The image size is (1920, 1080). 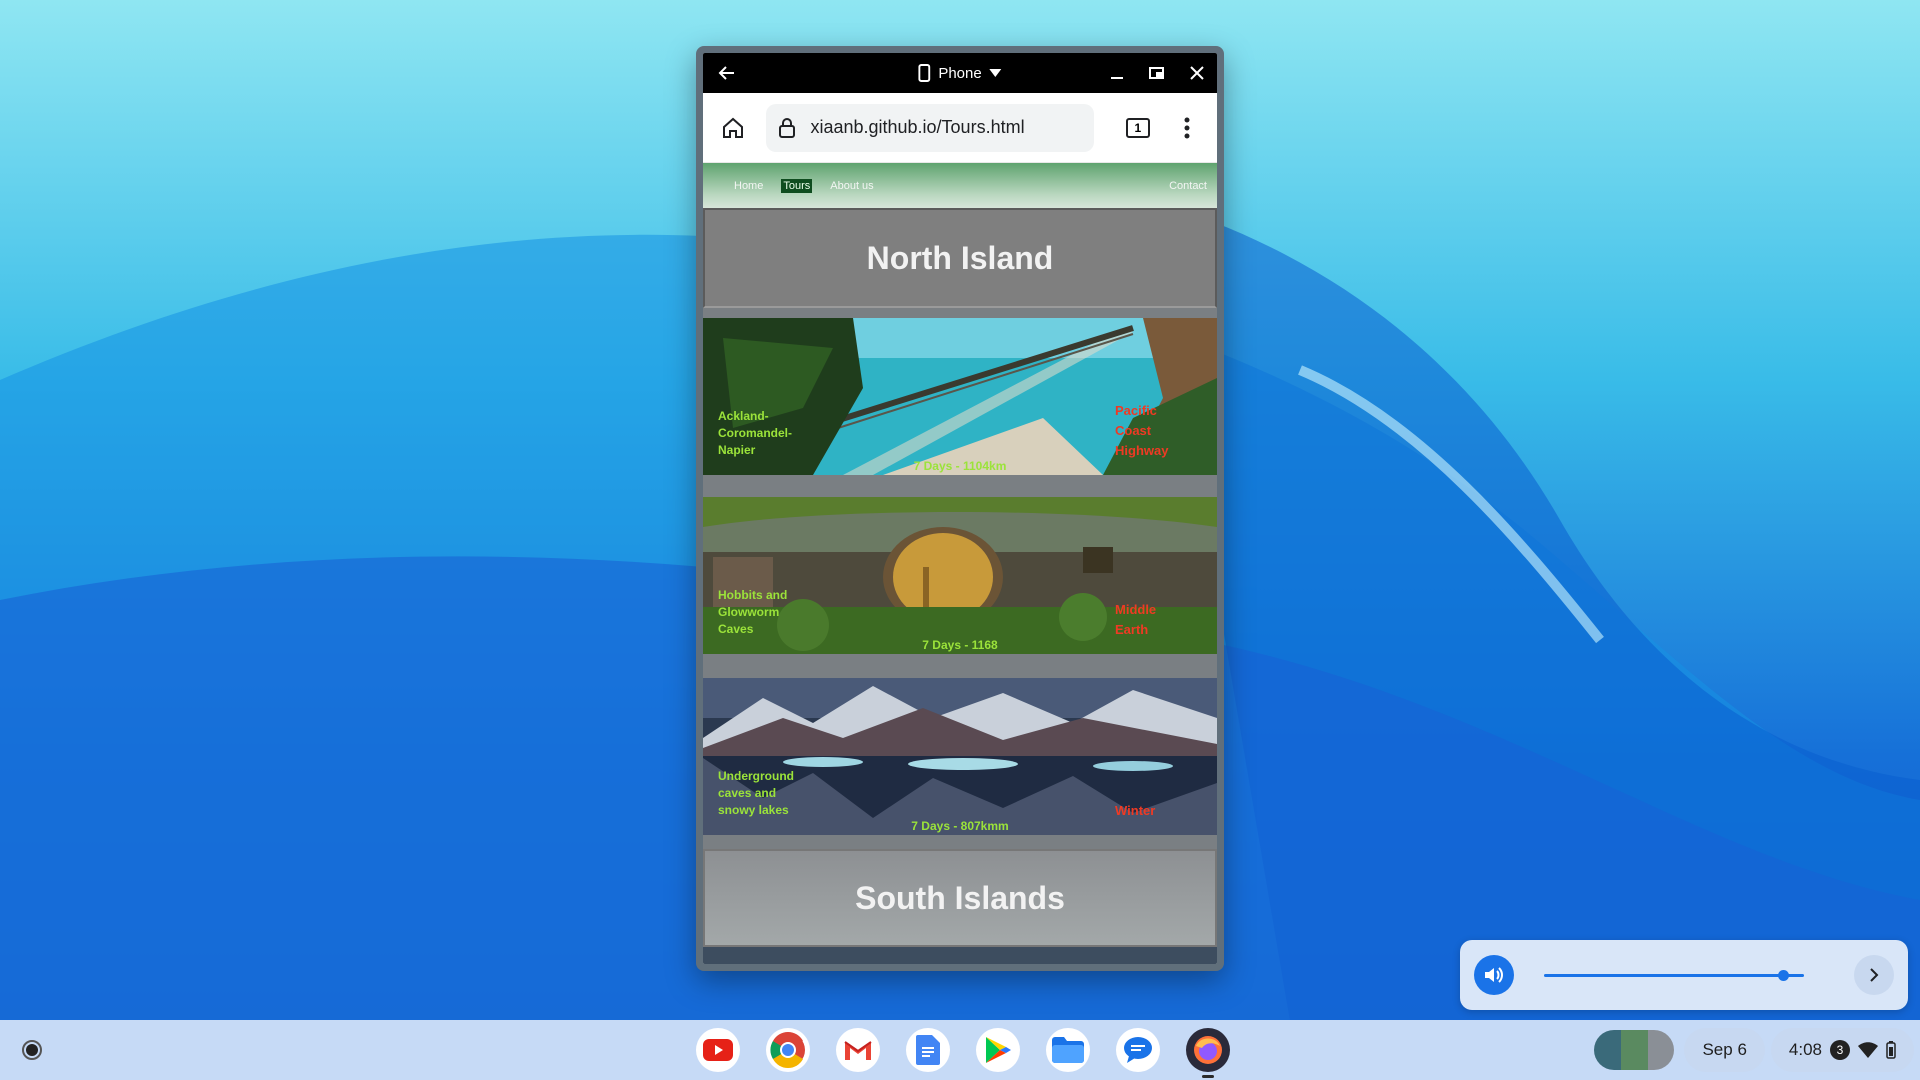 I want to click on play-store-icon, so click(x=998, y=1050).